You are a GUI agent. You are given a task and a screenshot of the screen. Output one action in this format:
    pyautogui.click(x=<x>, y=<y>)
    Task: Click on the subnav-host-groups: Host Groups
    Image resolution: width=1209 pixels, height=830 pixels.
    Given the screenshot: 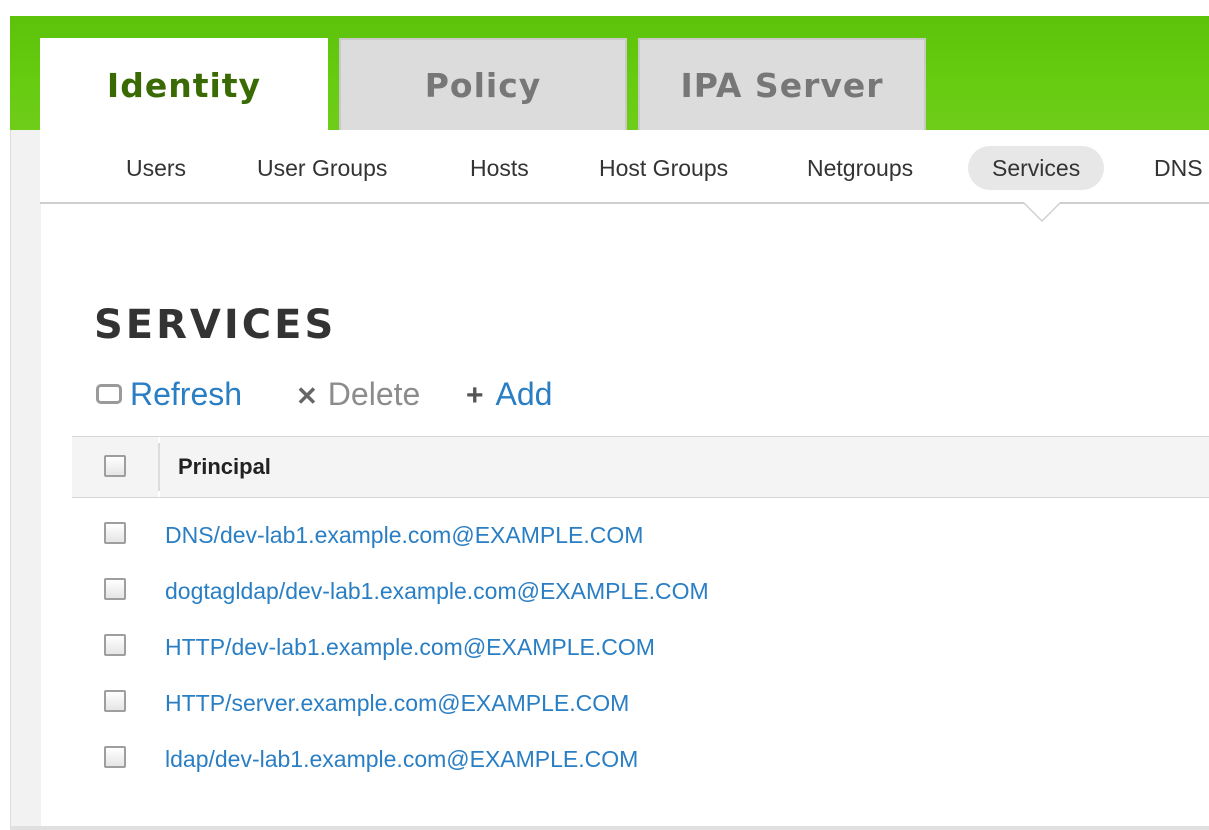 What is the action you would take?
    pyautogui.click(x=663, y=168)
    